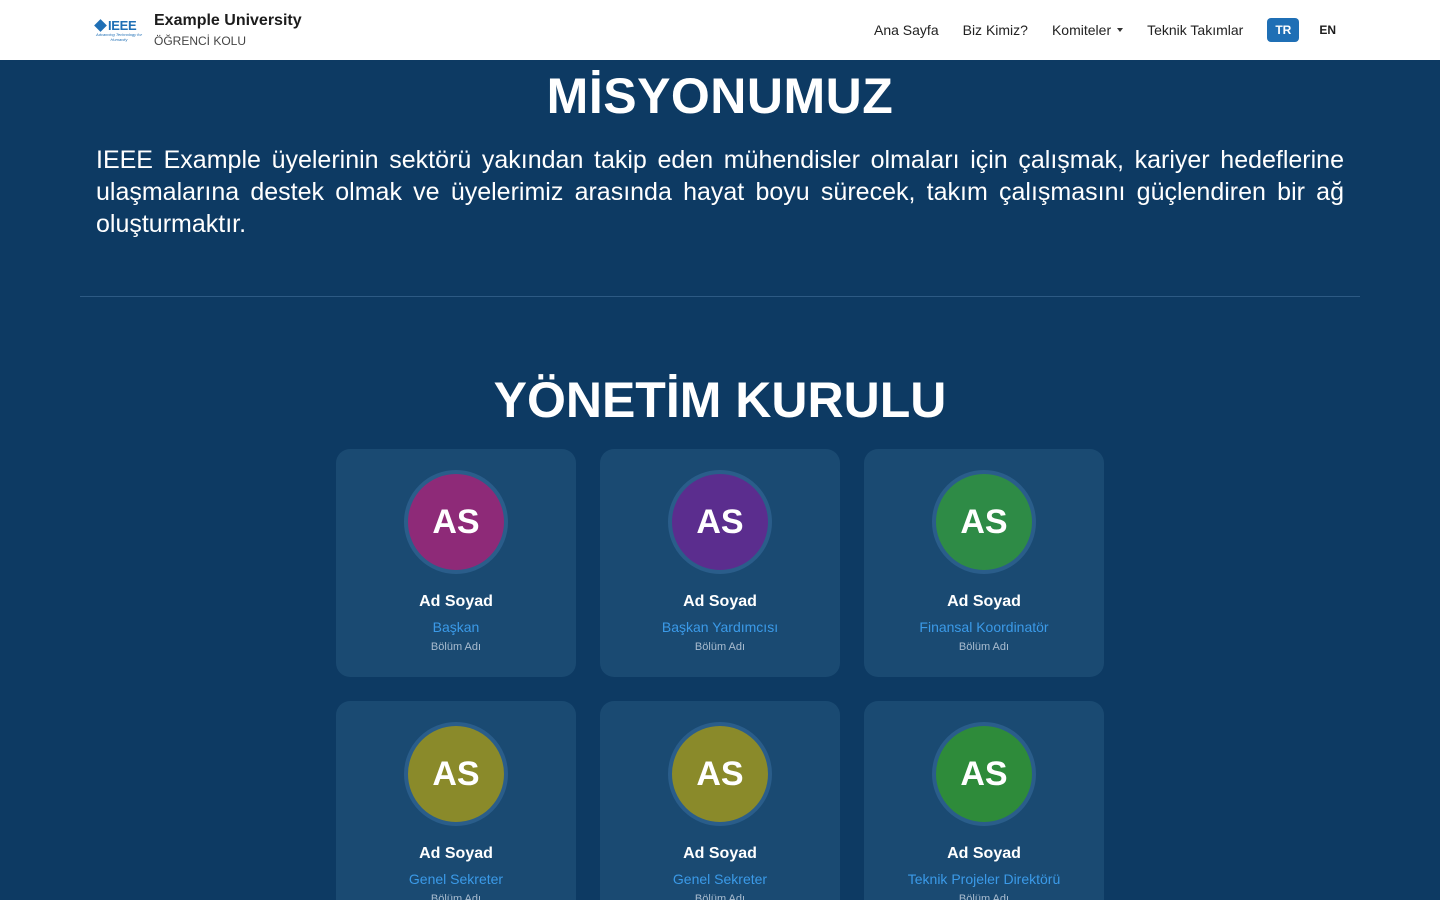  What do you see at coordinates (720, 400) in the screenshot?
I see `board-title: YÖNETİM KURULU` at bounding box center [720, 400].